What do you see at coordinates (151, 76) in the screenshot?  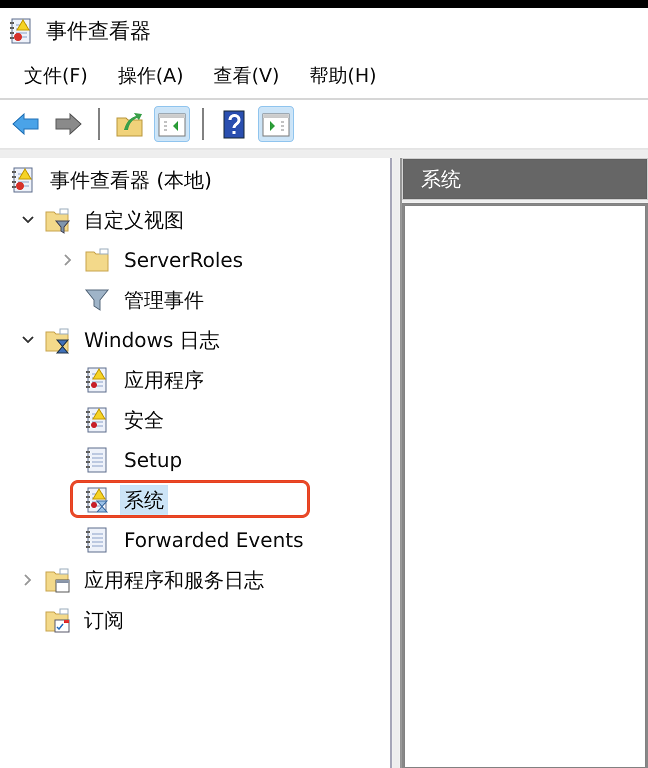 I see `menu-item: 操作(A)` at bounding box center [151, 76].